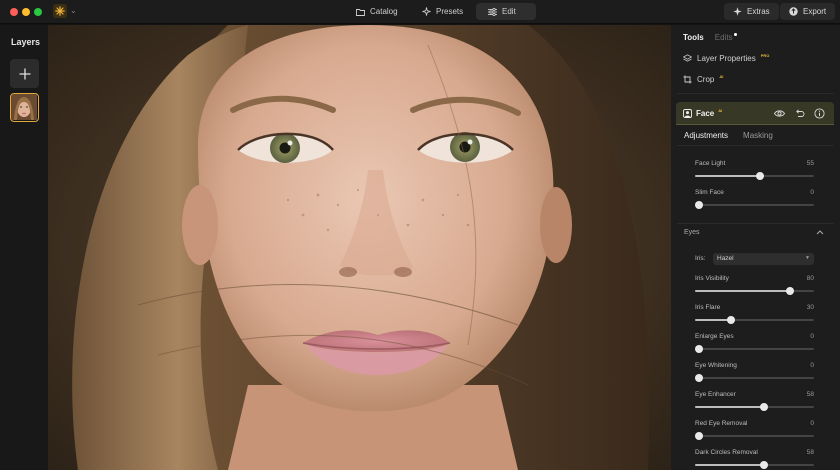  I want to click on face-icon, so click(687, 113).